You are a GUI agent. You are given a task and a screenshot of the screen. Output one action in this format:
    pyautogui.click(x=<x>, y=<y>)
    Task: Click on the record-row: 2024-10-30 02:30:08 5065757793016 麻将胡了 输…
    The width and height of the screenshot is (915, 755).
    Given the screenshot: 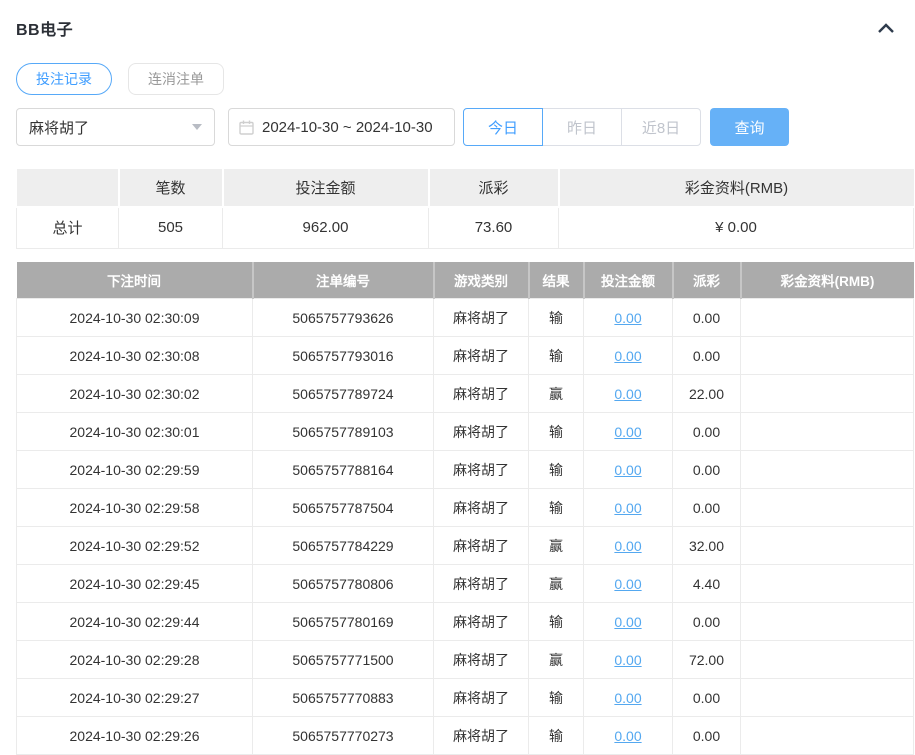 What is the action you would take?
    pyautogui.click(x=465, y=356)
    